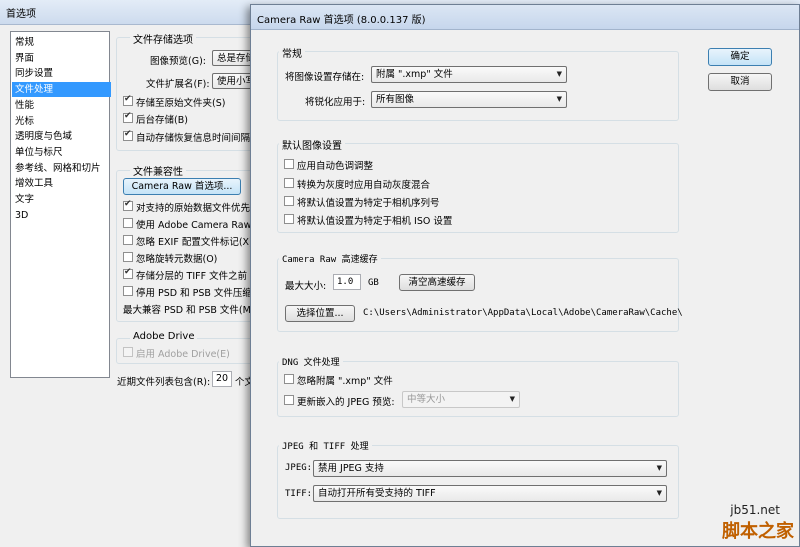  Describe the element at coordinates (351, 468) in the screenshot. I see `jpeg-handling-value: 禁用 JPEG 支持` at that location.